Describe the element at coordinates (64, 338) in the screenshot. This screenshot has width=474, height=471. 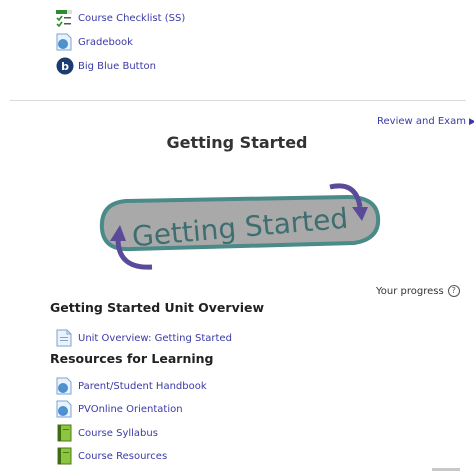
I see `page-icon` at that location.